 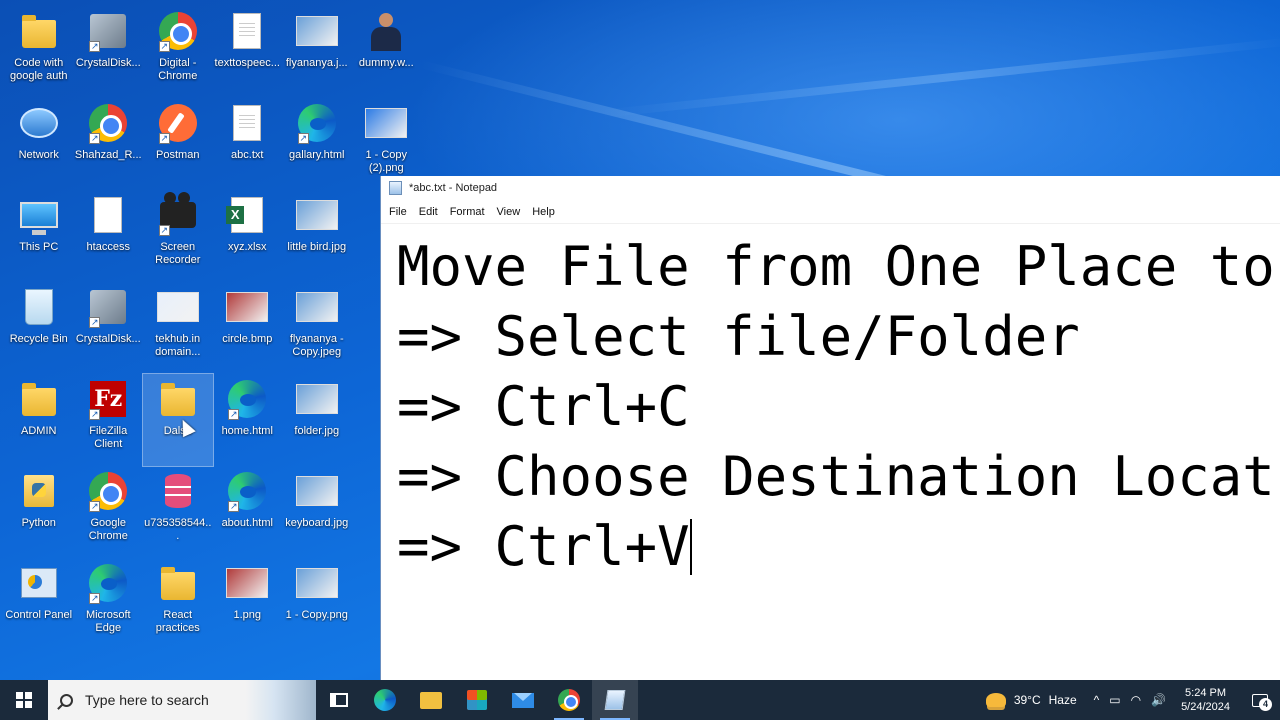 I want to click on desktop-icon-network: Network, so click(x=39, y=144).